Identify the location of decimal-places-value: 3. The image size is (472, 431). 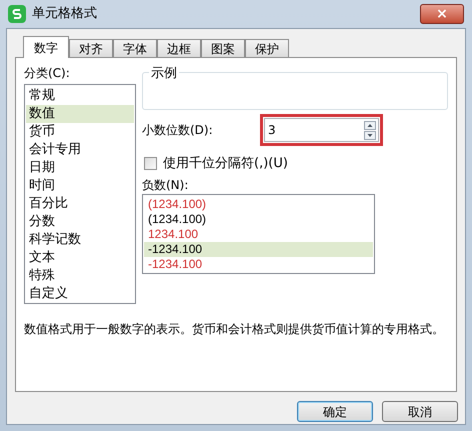
(272, 130).